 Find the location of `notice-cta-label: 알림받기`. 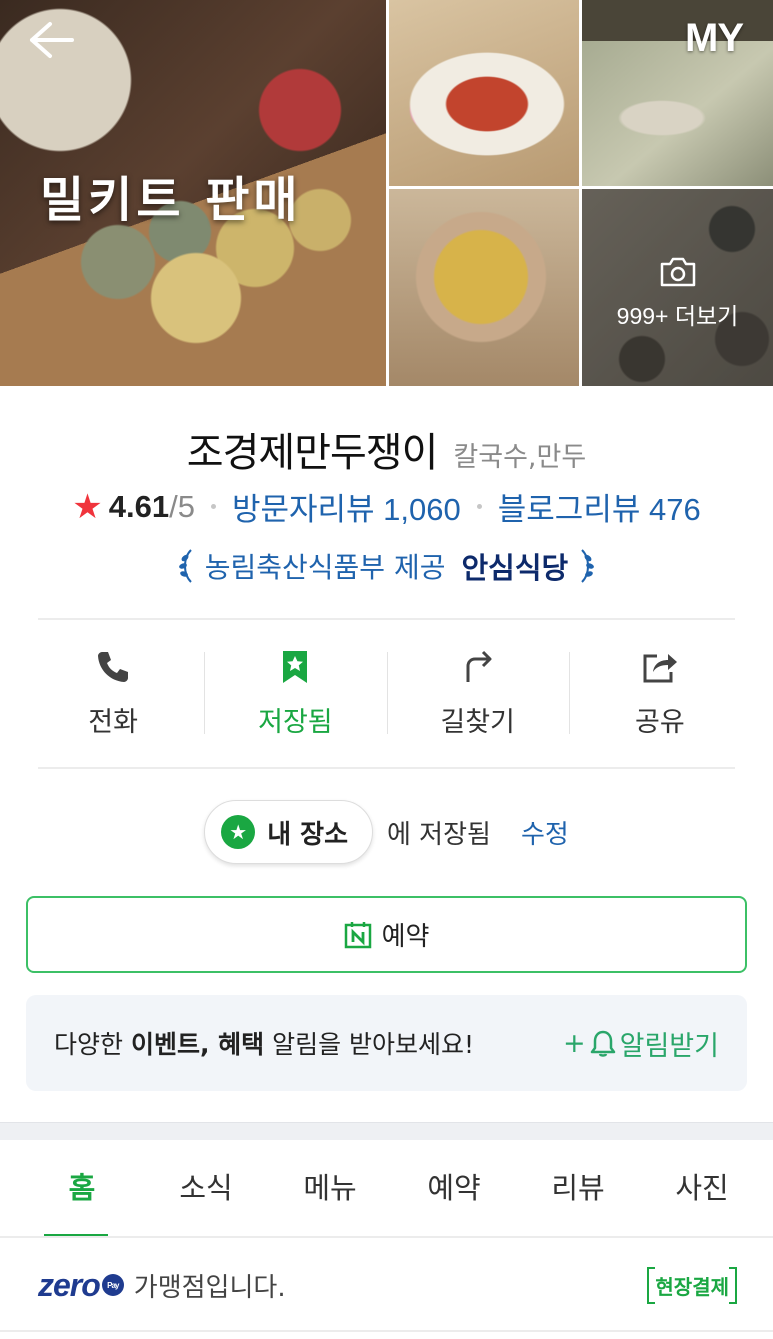

notice-cta-label: 알림받기 is located at coordinates (669, 1046).